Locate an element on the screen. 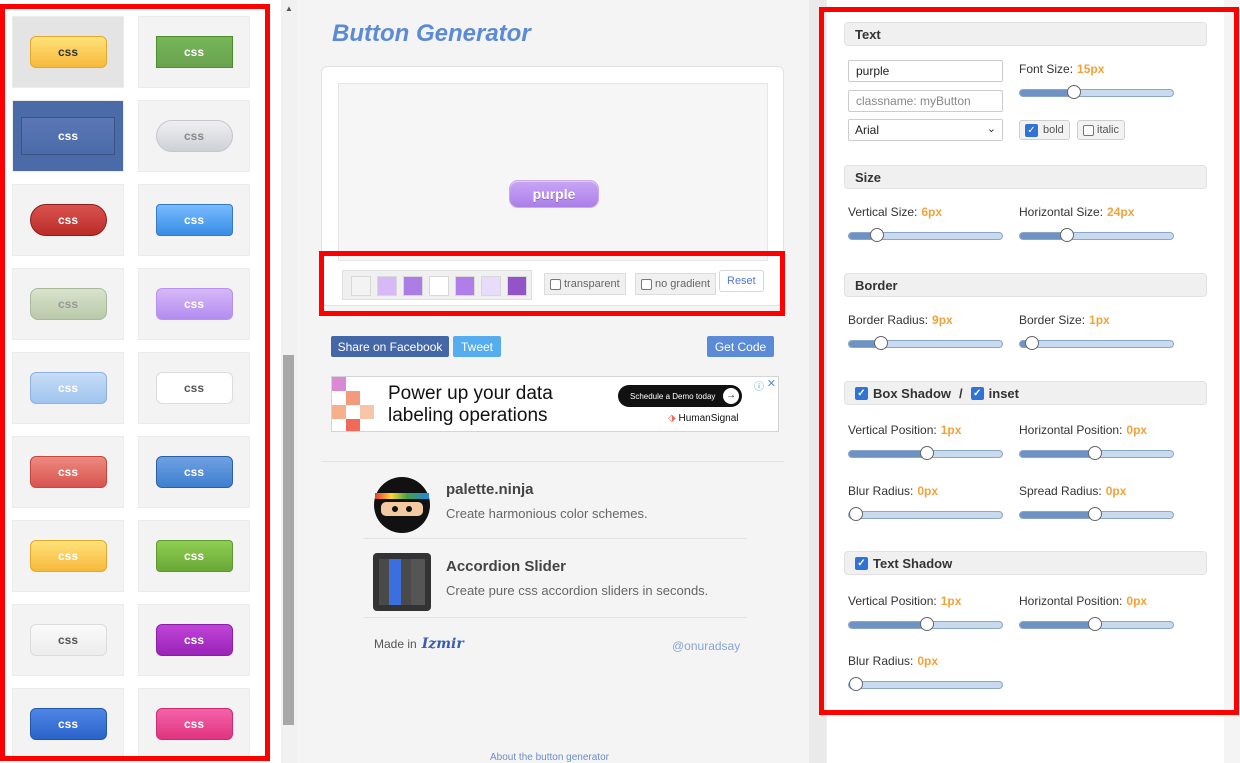 This screenshot has height=763, width=1240. bold-toggle: ✓ bold is located at coordinates (1044, 130).